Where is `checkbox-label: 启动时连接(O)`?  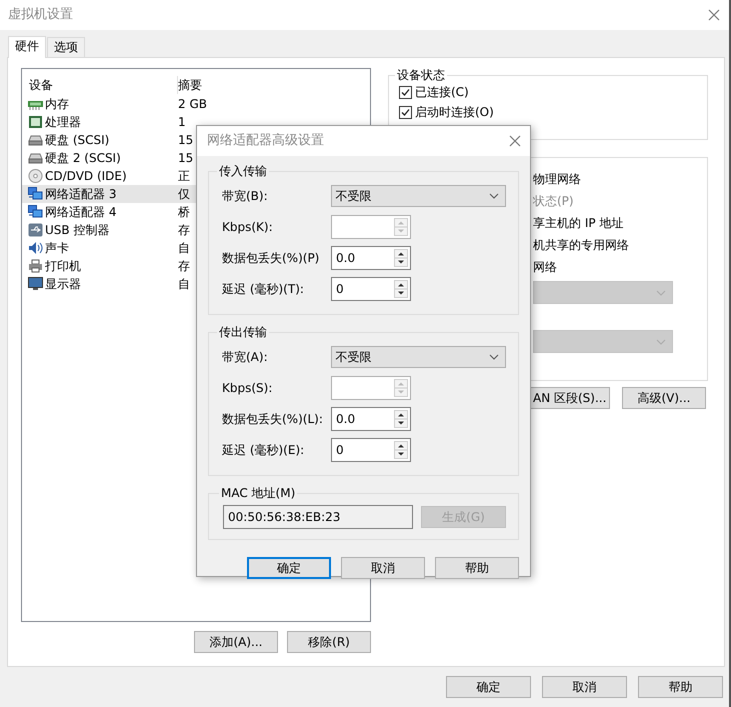
checkbox-label: 启动时连接(O) is located at coordinates (454, 112).